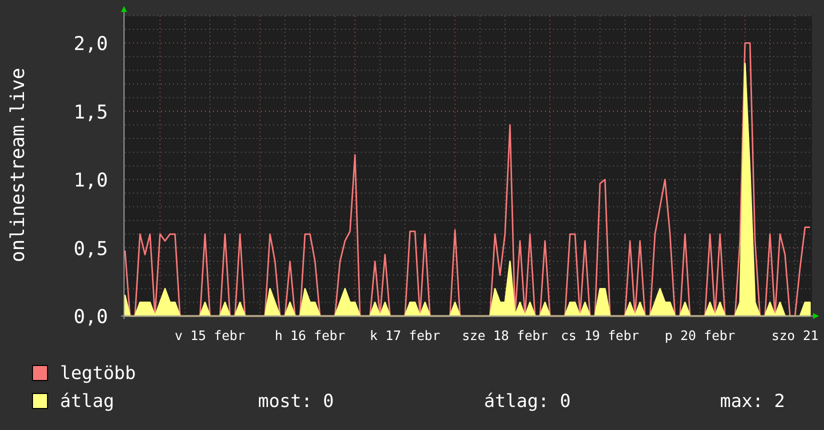  What do you see at coordinates (505, 336) in the screenshot?
I see `x-tick-label: sze 18 febr` at bounding box center [505, 336].